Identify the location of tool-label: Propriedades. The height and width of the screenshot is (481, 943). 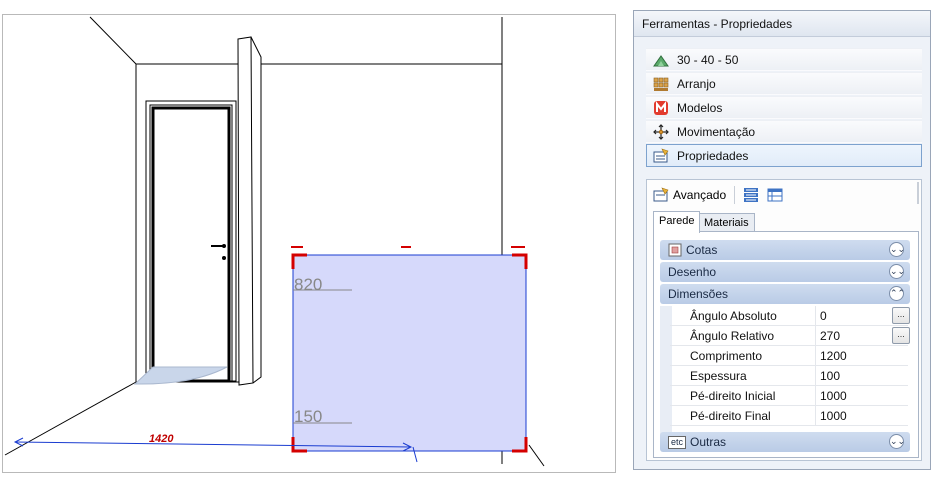
(713, 155).